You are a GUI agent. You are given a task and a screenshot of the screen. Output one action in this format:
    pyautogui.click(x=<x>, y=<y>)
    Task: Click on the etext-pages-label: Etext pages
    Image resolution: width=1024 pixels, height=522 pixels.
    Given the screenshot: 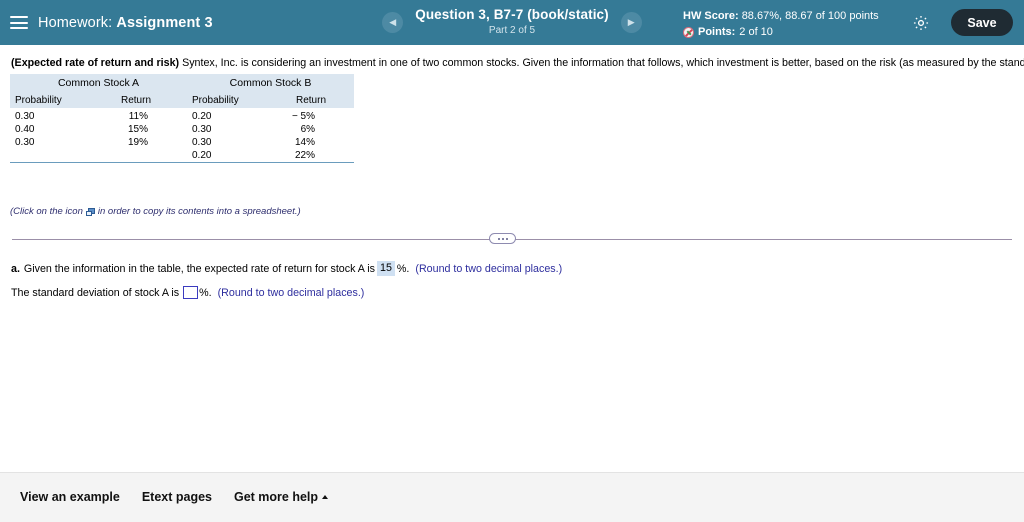 What is the action you would take?
    pyautogui.click(x=176, y=497)
    